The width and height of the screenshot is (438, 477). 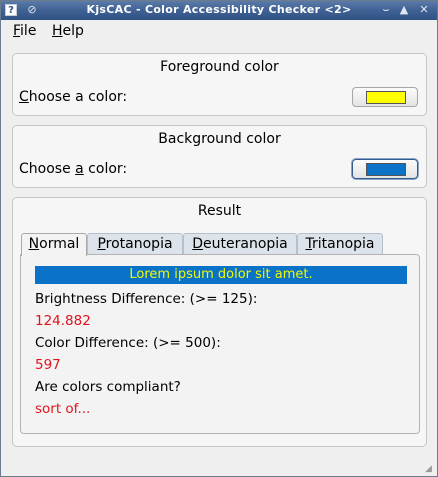 What do you see at coordinates (146, 299) in the screenshot?
I see `brightness-label: Brightness Difference: (>= 125):` at bounding box center [146, 299].